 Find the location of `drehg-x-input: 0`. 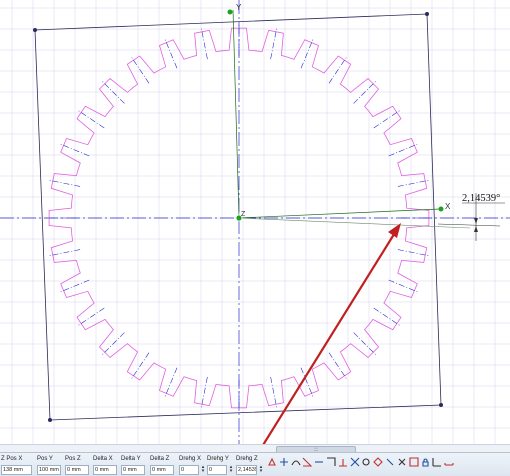

drehg-x-input: 0 is located at coordinates (189, 470).